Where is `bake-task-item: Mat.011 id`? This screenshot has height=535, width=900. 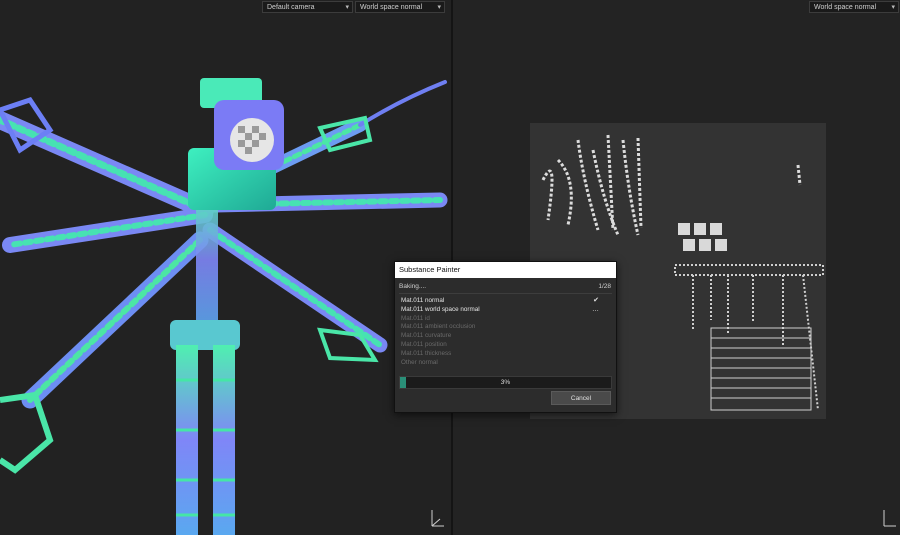 bake-task-item: Mat.011 id is located at coordinates (504, 319).